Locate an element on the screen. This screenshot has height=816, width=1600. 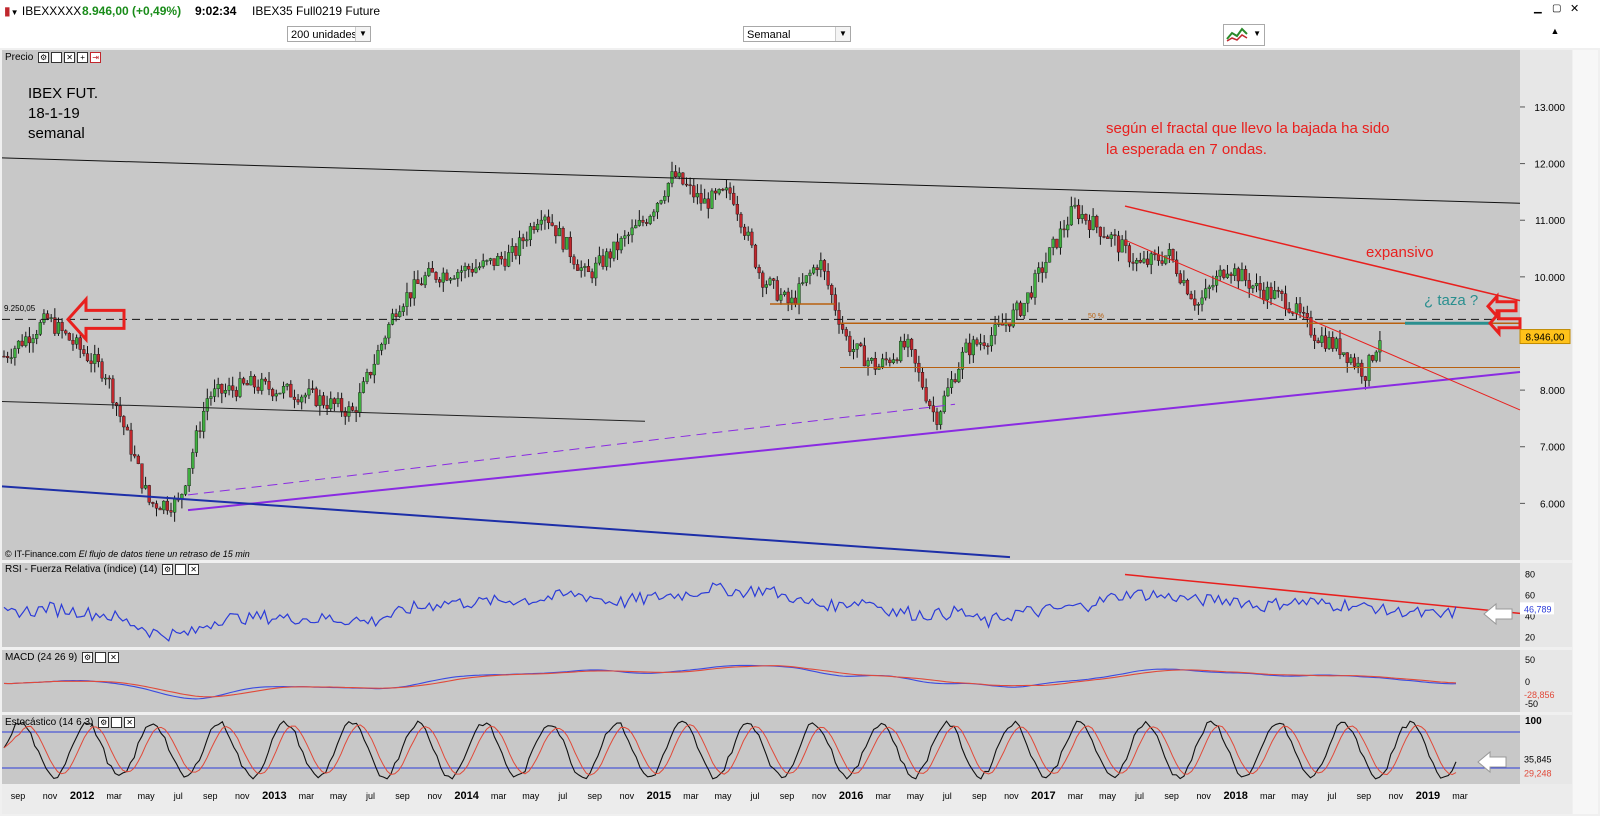
annotation-note-line2: la esperada en 7 ondas. is located at coordinates (1186, 149).